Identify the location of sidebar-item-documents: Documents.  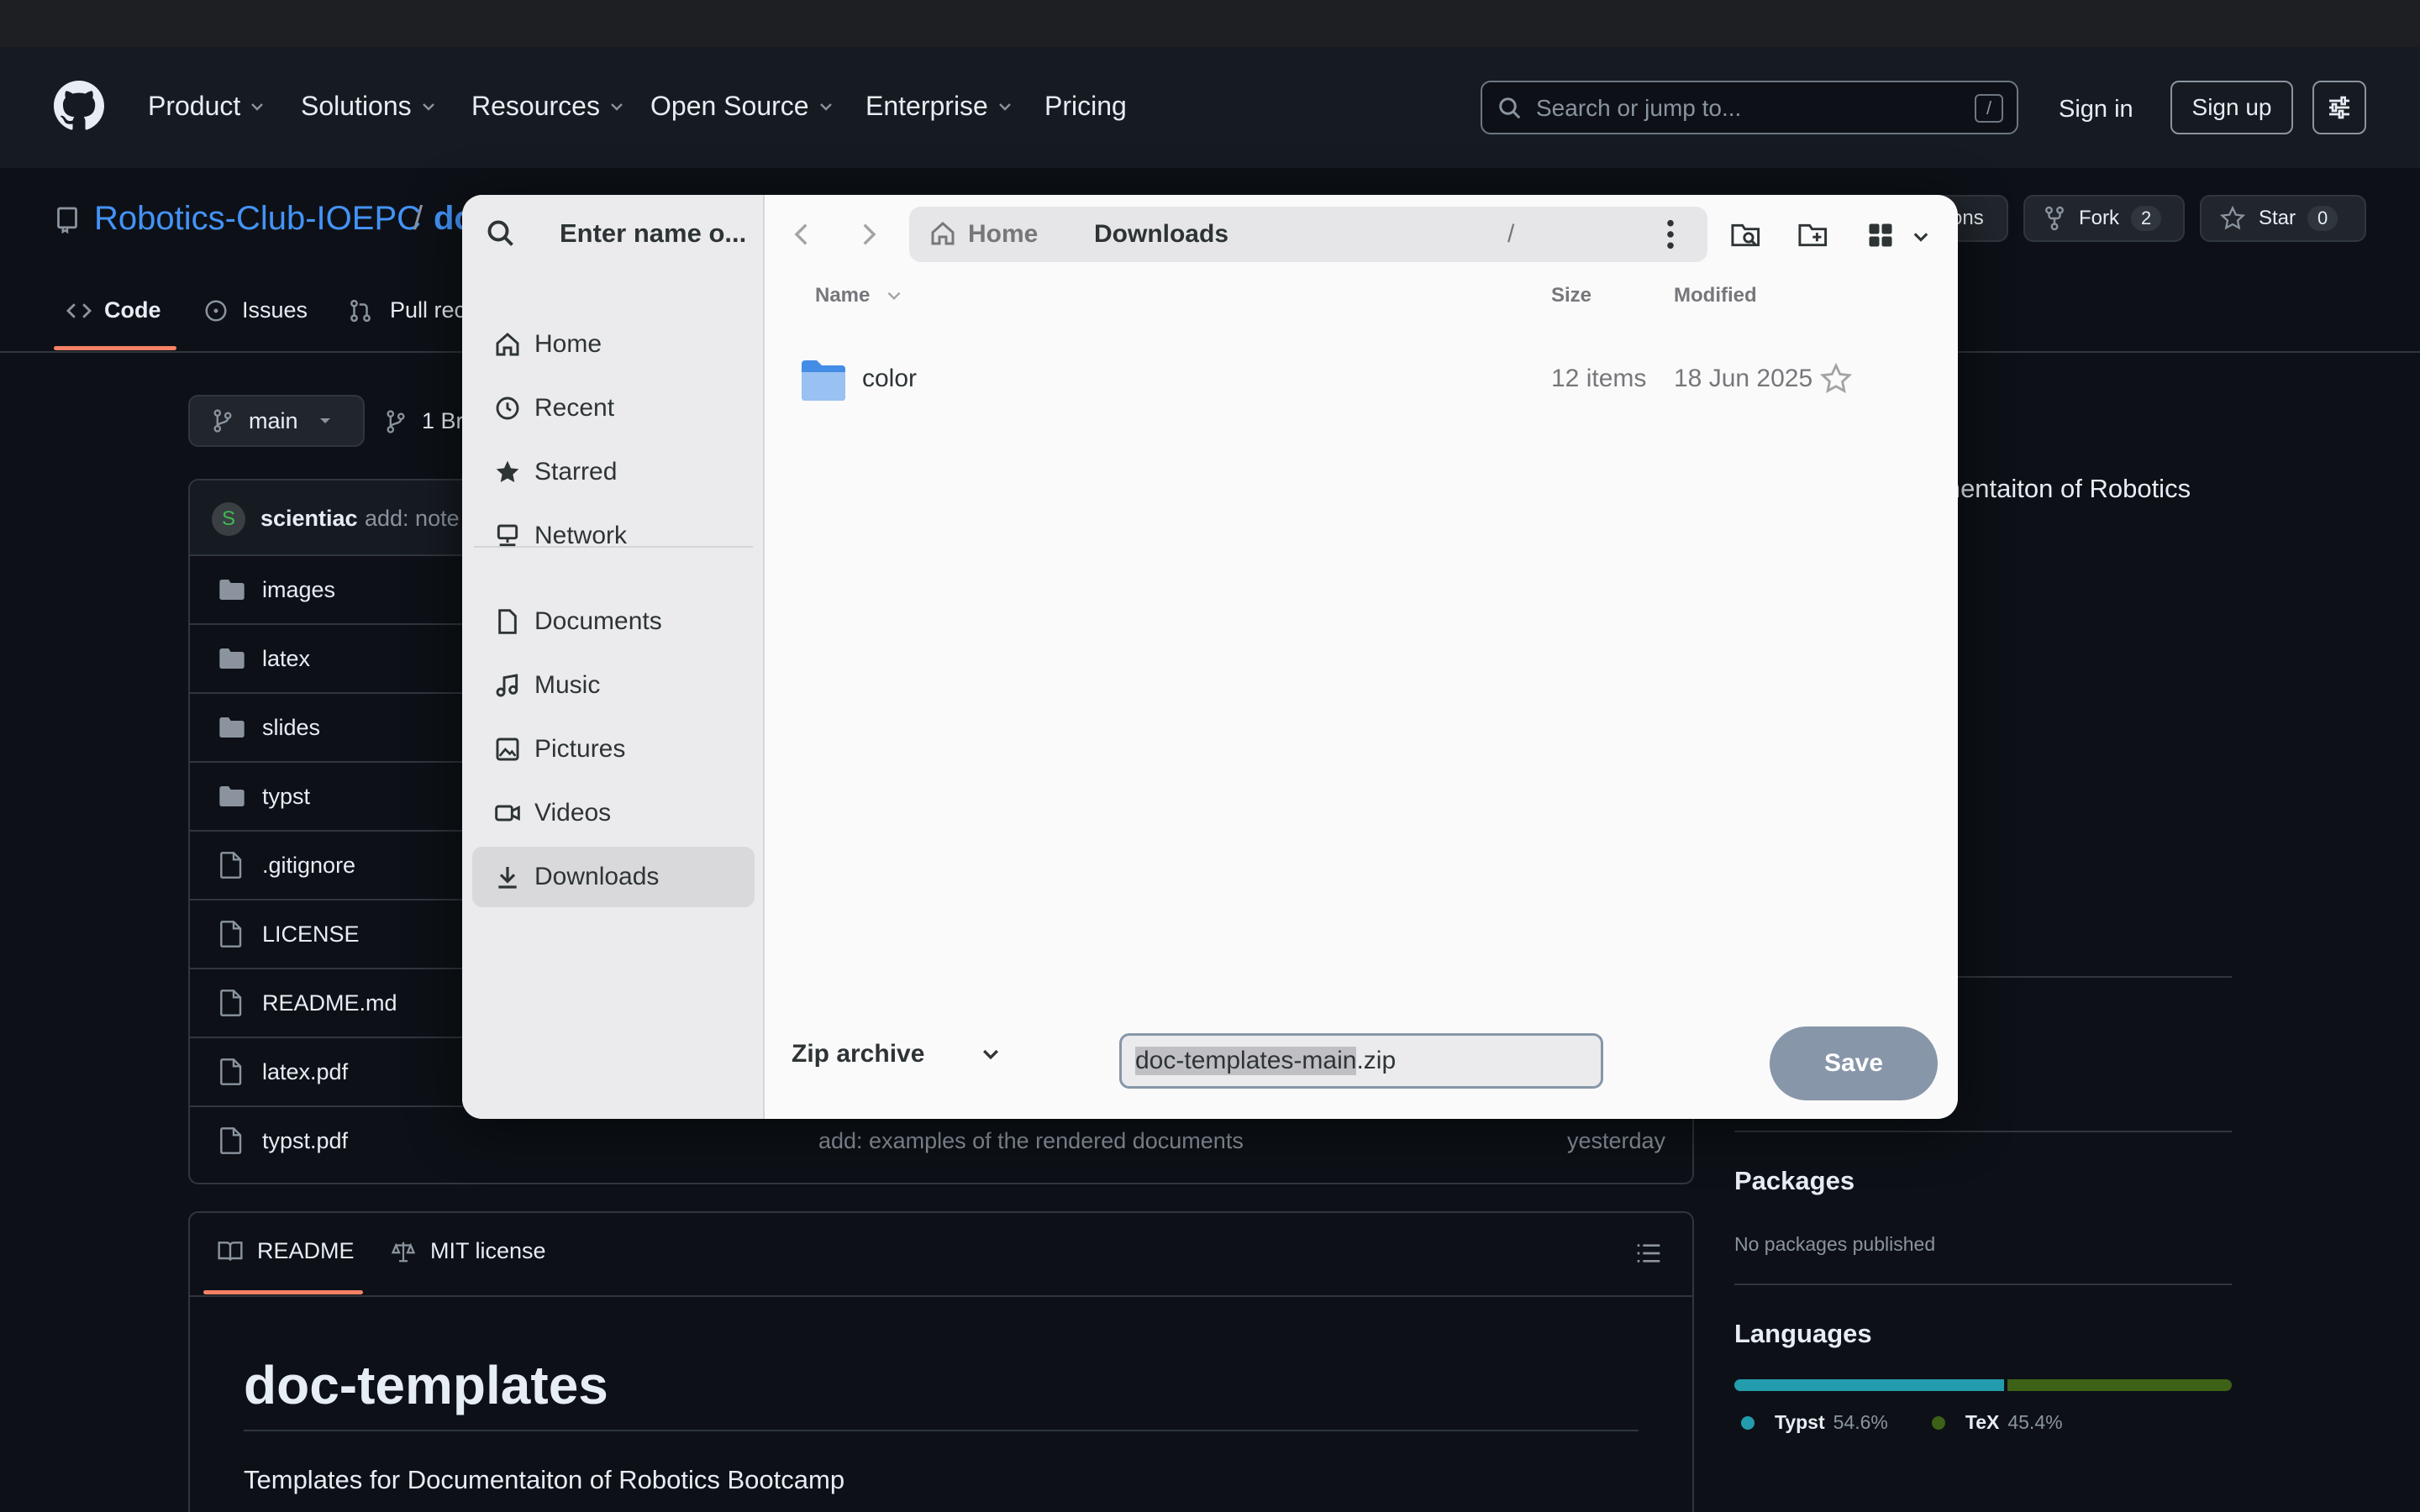
(613, 621).